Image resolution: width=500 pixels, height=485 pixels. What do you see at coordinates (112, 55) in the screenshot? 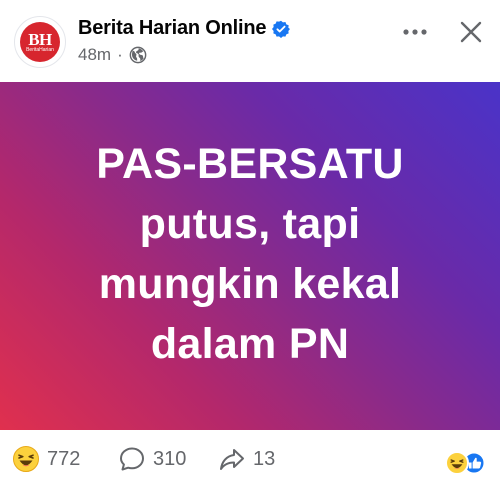
I see `post-meta: 48m ·` at bounding box center [112, 55].